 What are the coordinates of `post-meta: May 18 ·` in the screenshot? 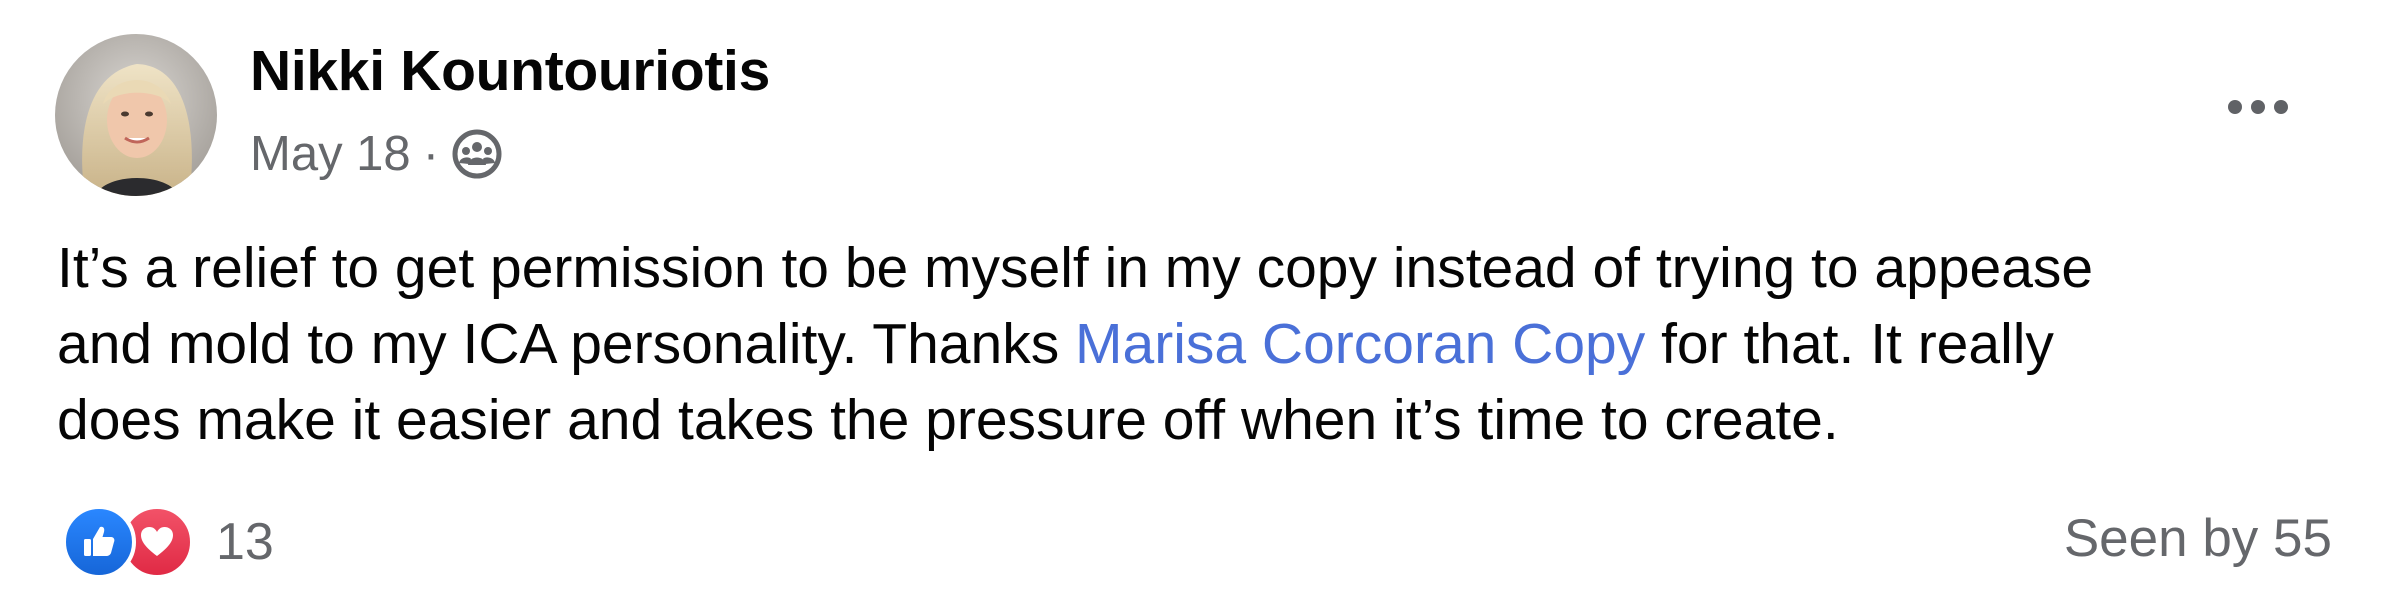 It's located at (376, 154).